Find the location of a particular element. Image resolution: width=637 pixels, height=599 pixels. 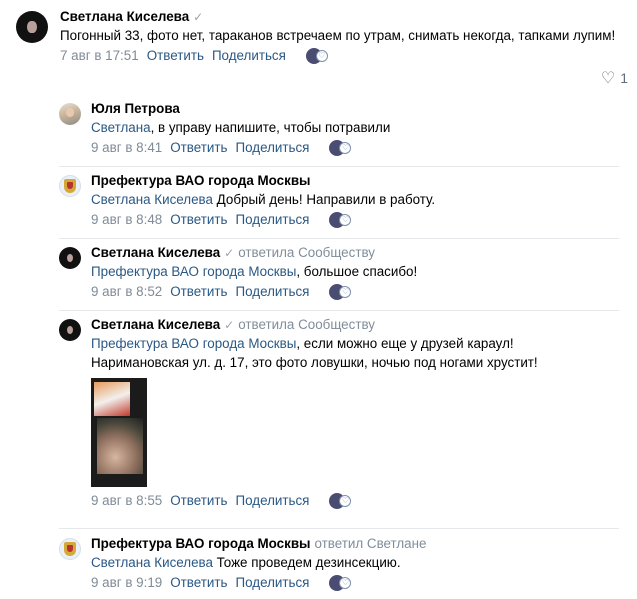

reply-date: 9 авг в 9:19 is located at coordinates (126, 583).